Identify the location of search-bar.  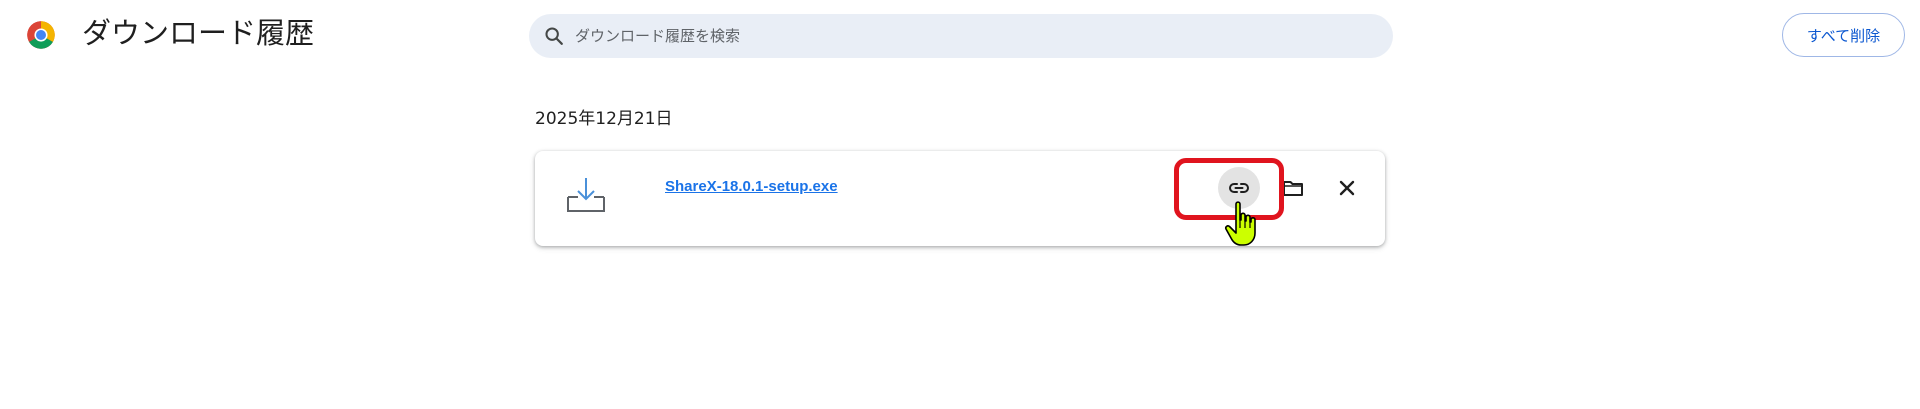
(961, 36).